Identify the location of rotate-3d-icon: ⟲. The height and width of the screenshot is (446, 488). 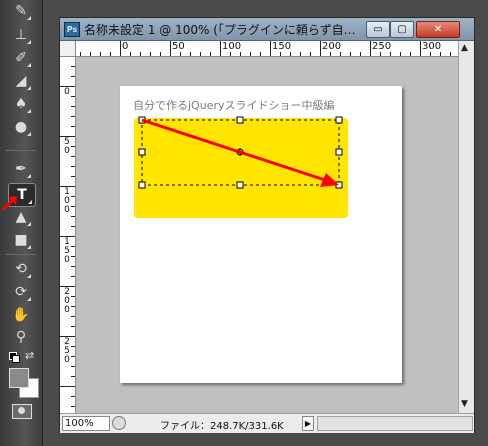
(21, 269).